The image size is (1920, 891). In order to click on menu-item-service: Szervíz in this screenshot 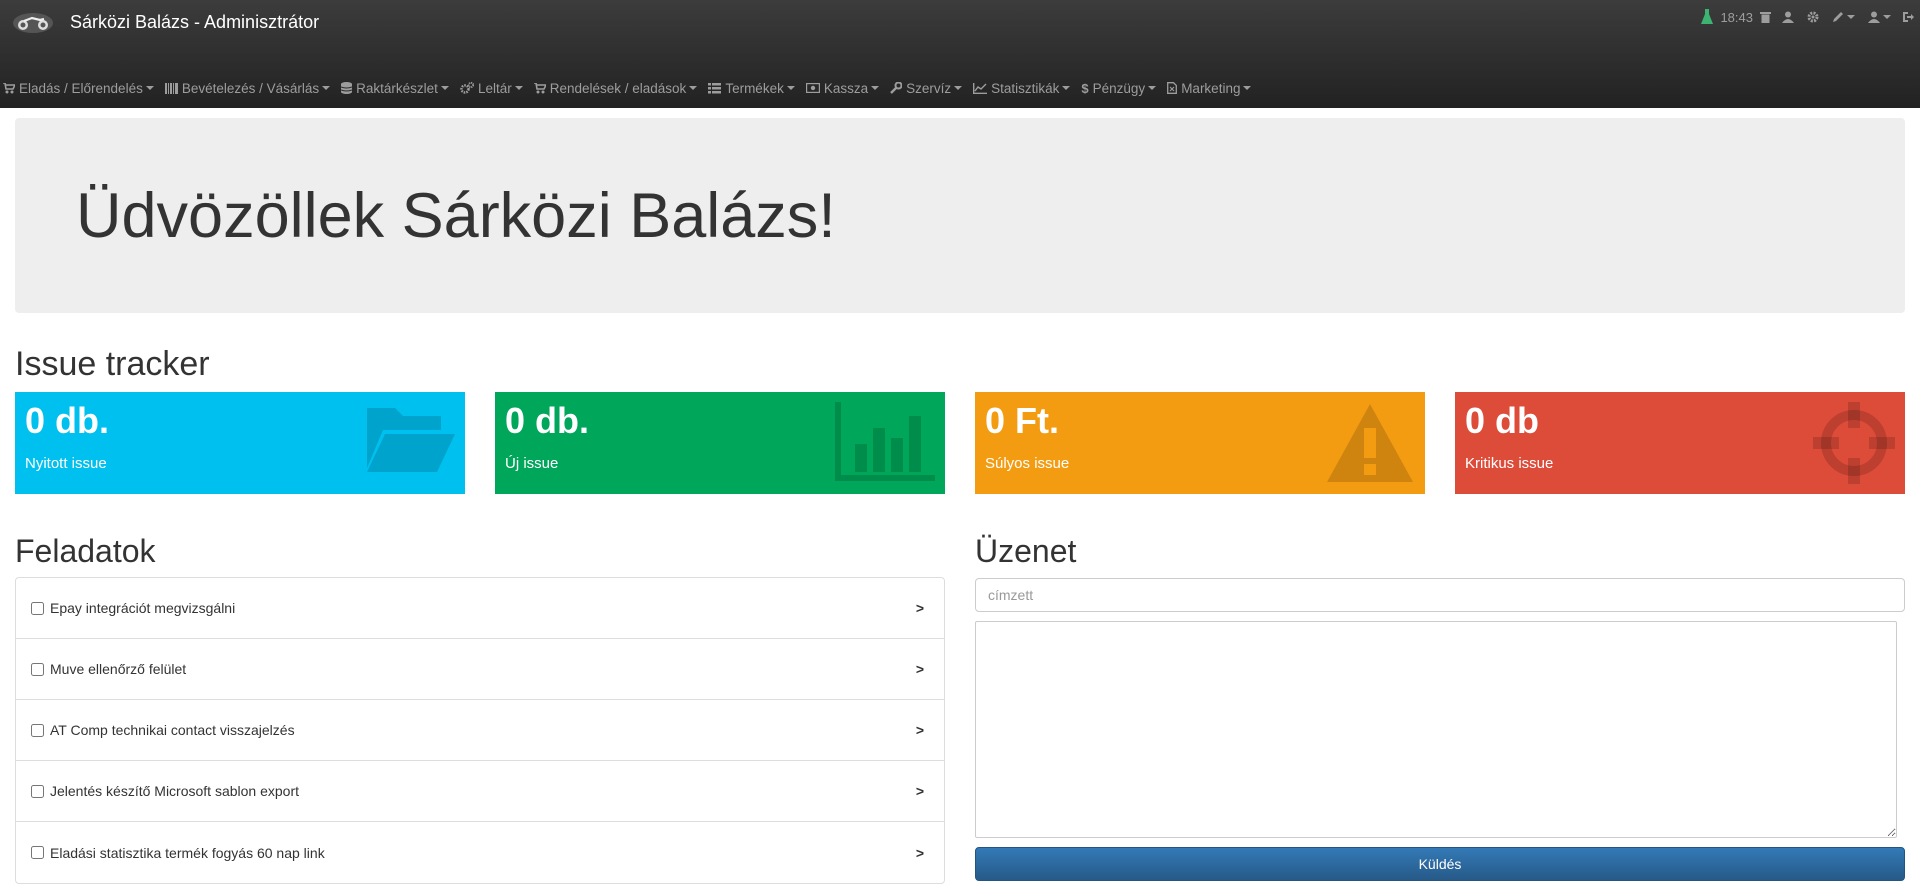, I will do `click(926, 88)`.